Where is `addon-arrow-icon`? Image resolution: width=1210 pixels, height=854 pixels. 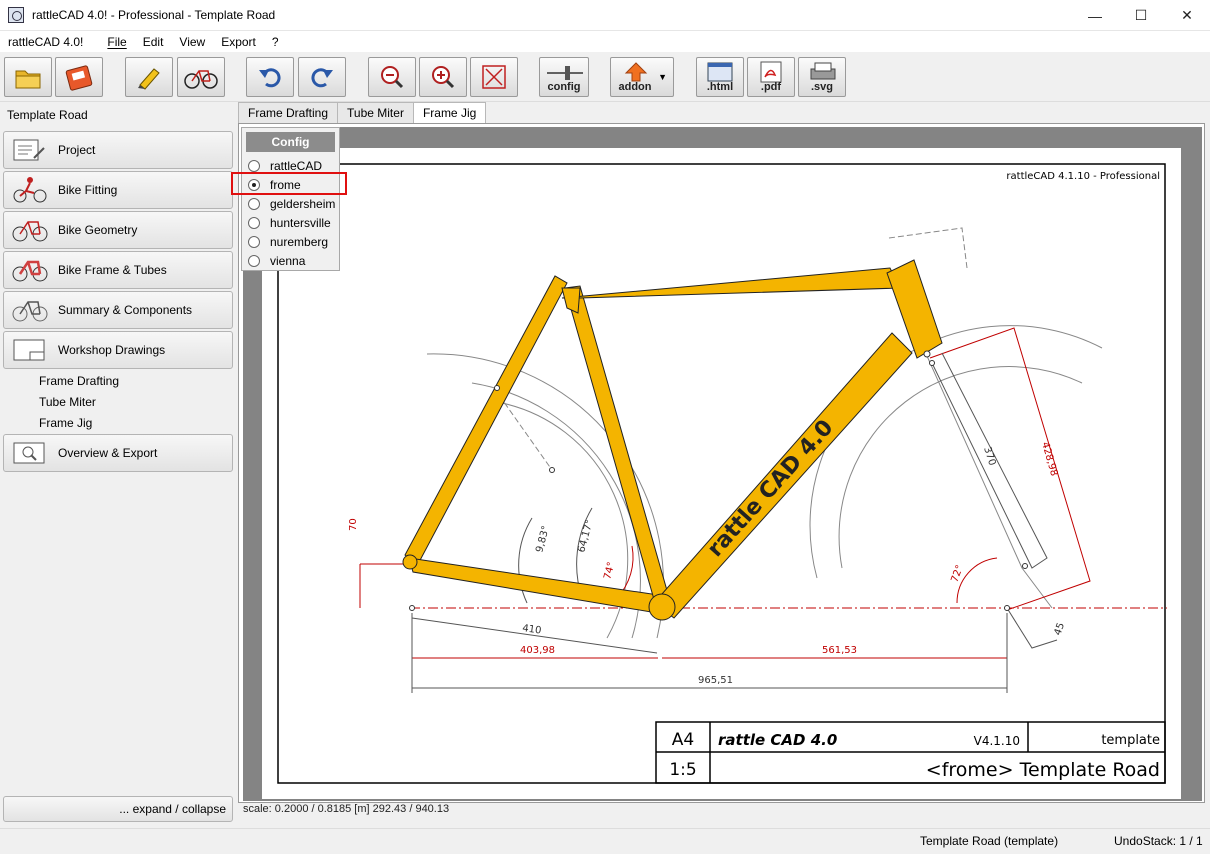 addon-arrow-icon is located at coordinates (636, 72).